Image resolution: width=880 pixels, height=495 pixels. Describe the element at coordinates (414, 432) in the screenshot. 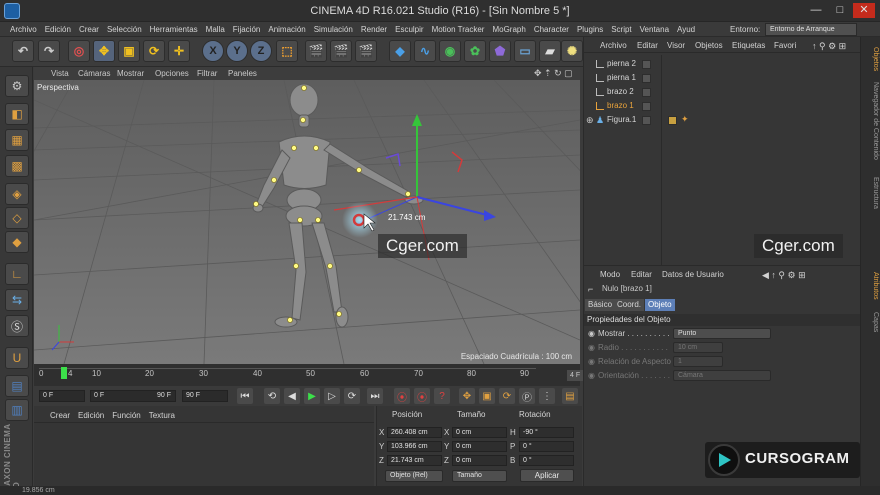

I see `pos-x-field: 260.408 cm` at that location.